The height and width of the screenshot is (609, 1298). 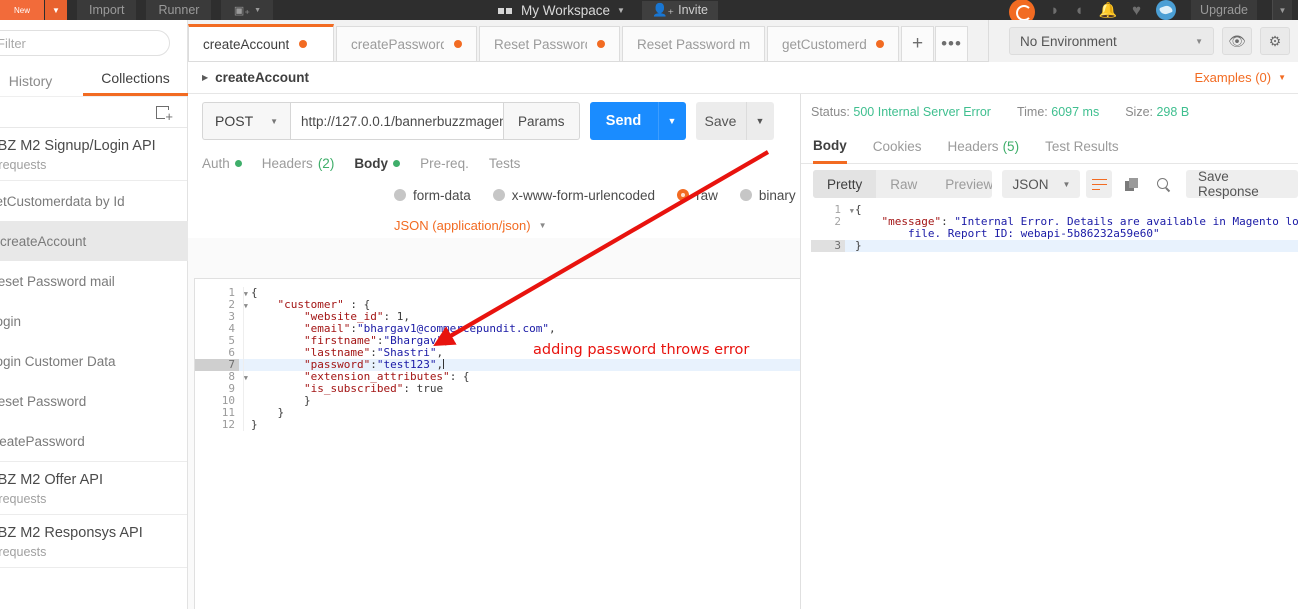 I want to click on list-item: Login Customer Data, so click(x=93, y=361).